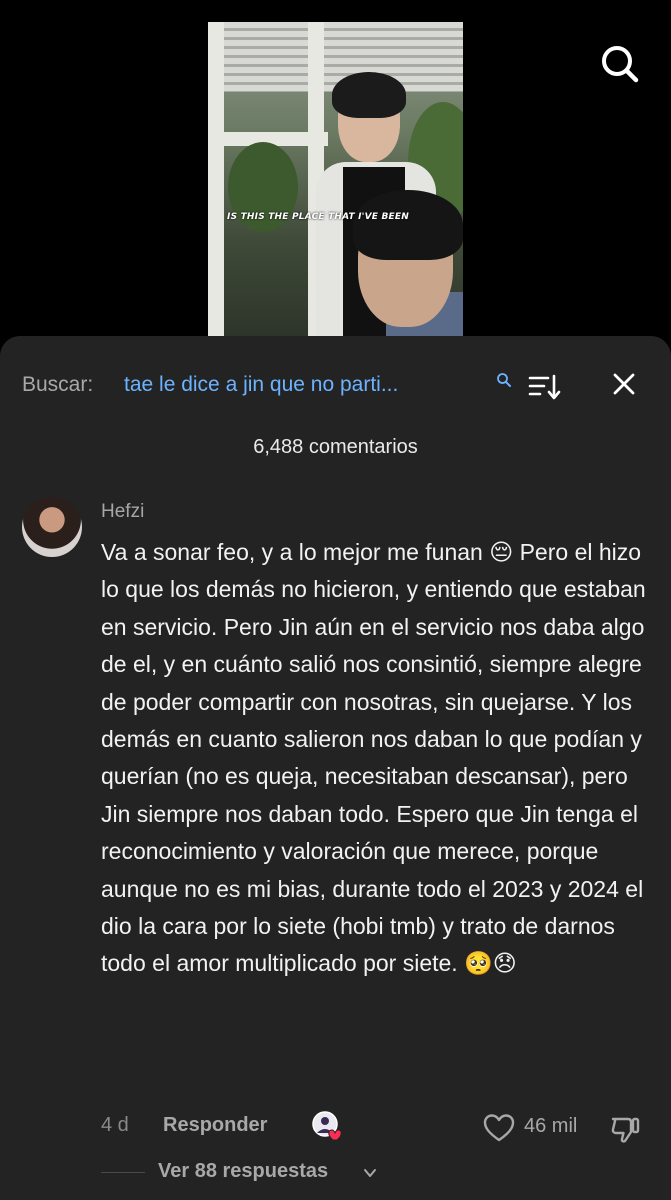 Image resolution: width=671 pixels, height=1200 pixels. What do you see at coordinates (243, 1171) in the screenshot?
I see `view-replies-label: Ver 88 respuestas` at bounding box center [243, 1171].